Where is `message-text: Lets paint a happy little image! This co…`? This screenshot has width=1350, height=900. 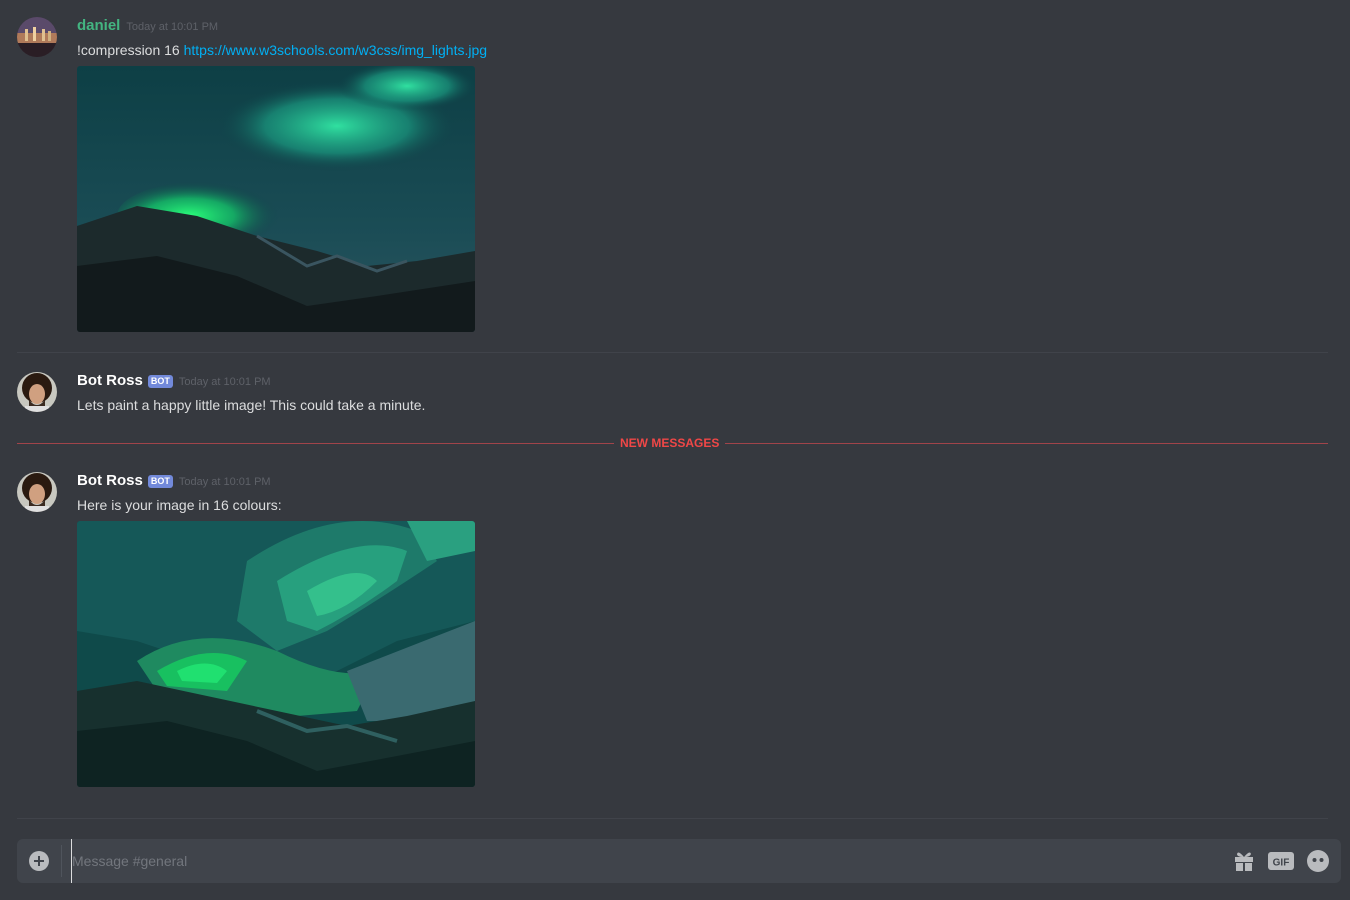 message-text: Lets paint a happy little image! This co… is located at coordinates (251, 405).